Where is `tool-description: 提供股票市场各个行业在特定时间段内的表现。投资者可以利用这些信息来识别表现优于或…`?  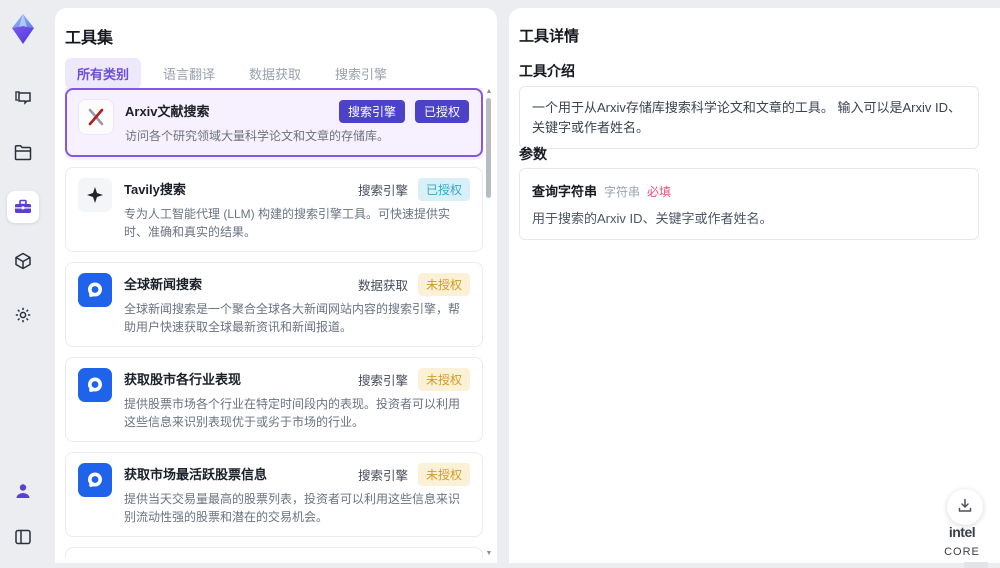 tool-description: 提供股票市场各个行业在特定时间段内的表现。投资者可以利用这些信息来识别表现优于或… is located at coordinates (292, 413).